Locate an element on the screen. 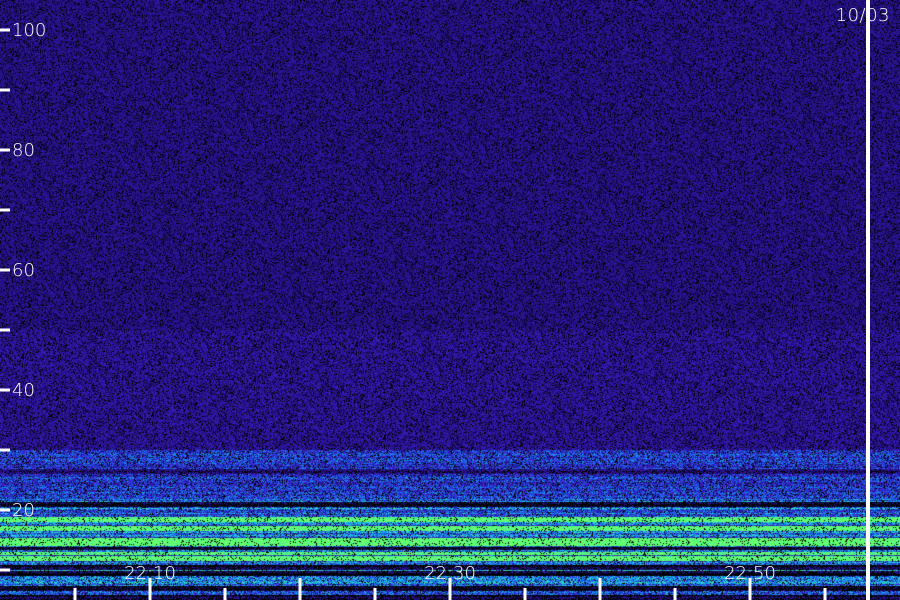 The width and height of the screenshot is (900, 600). y-tick-label-40: 40 is located at coordinates (23, 390).